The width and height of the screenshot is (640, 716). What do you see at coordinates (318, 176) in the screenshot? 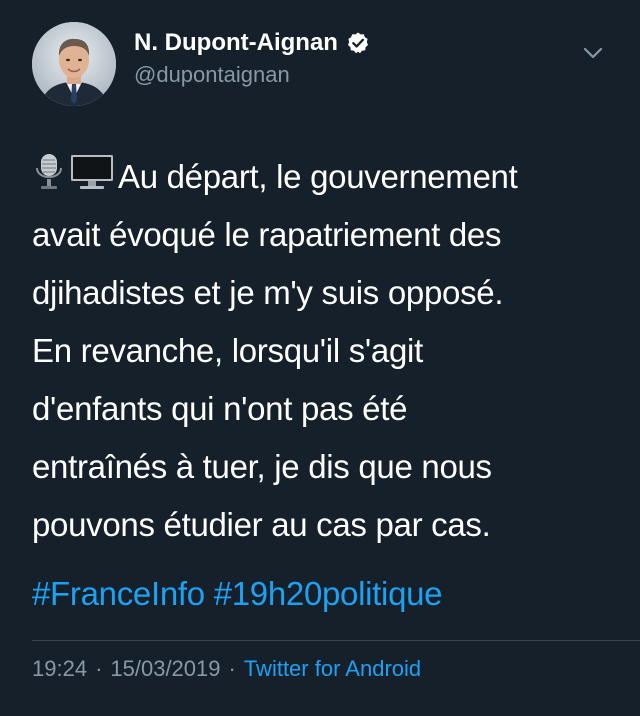
I see `tweet-line-1-text: Au départ, le gouvernement` at bounding box center [318, 176].